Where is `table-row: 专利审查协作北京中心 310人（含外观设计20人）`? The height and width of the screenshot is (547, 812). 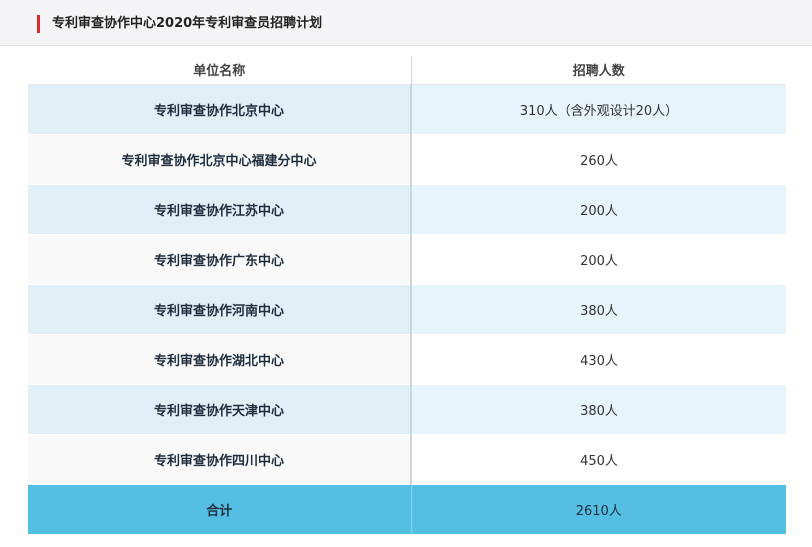 table-row: 专利审查协作北京中心 310人（含外观设计20人） is located at coordinates (407, 109).